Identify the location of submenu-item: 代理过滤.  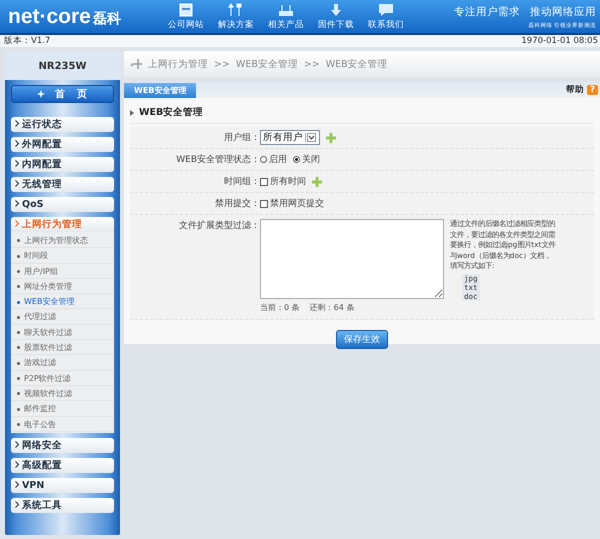
(62, 317).